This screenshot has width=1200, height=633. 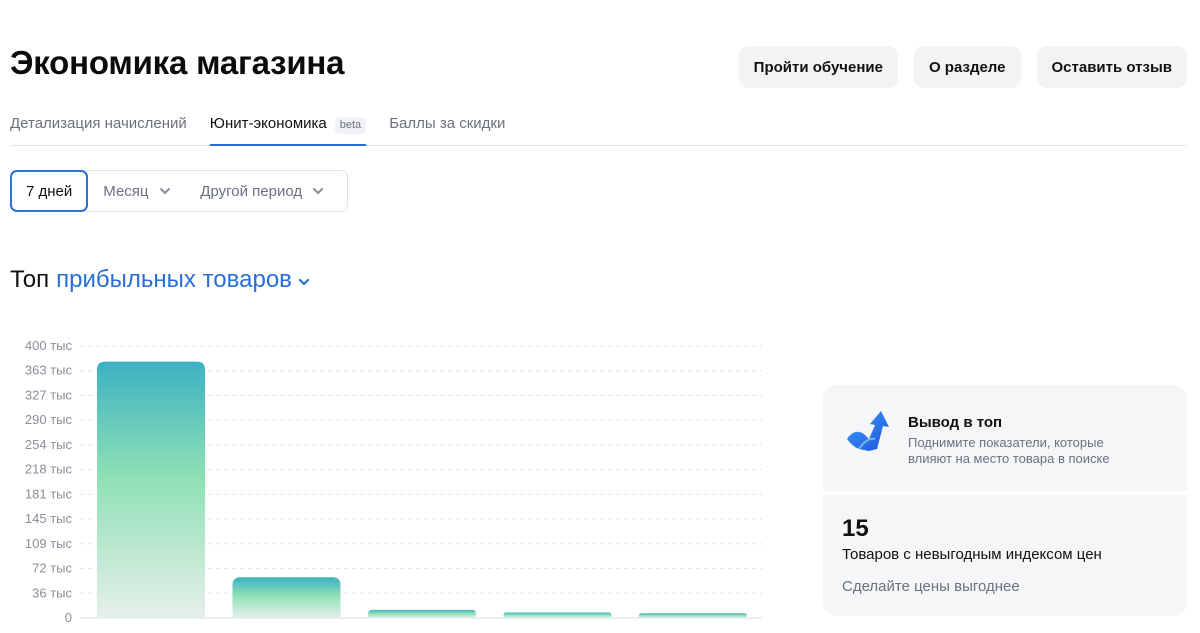 I want to click on top-type-dropdown: прибыльных товаров, so click(x=174, y=280).